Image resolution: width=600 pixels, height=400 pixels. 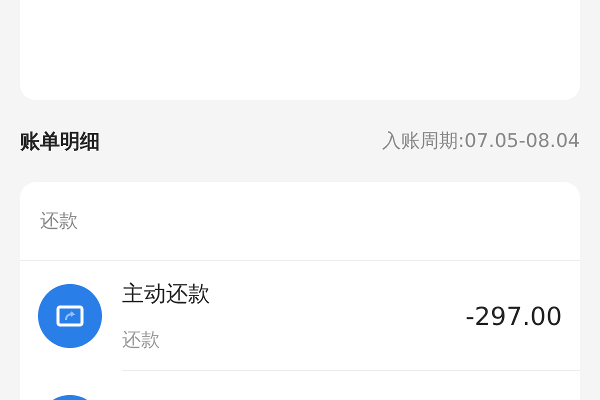 I want to click on item-type: 还款, so click(x=141, y=340).